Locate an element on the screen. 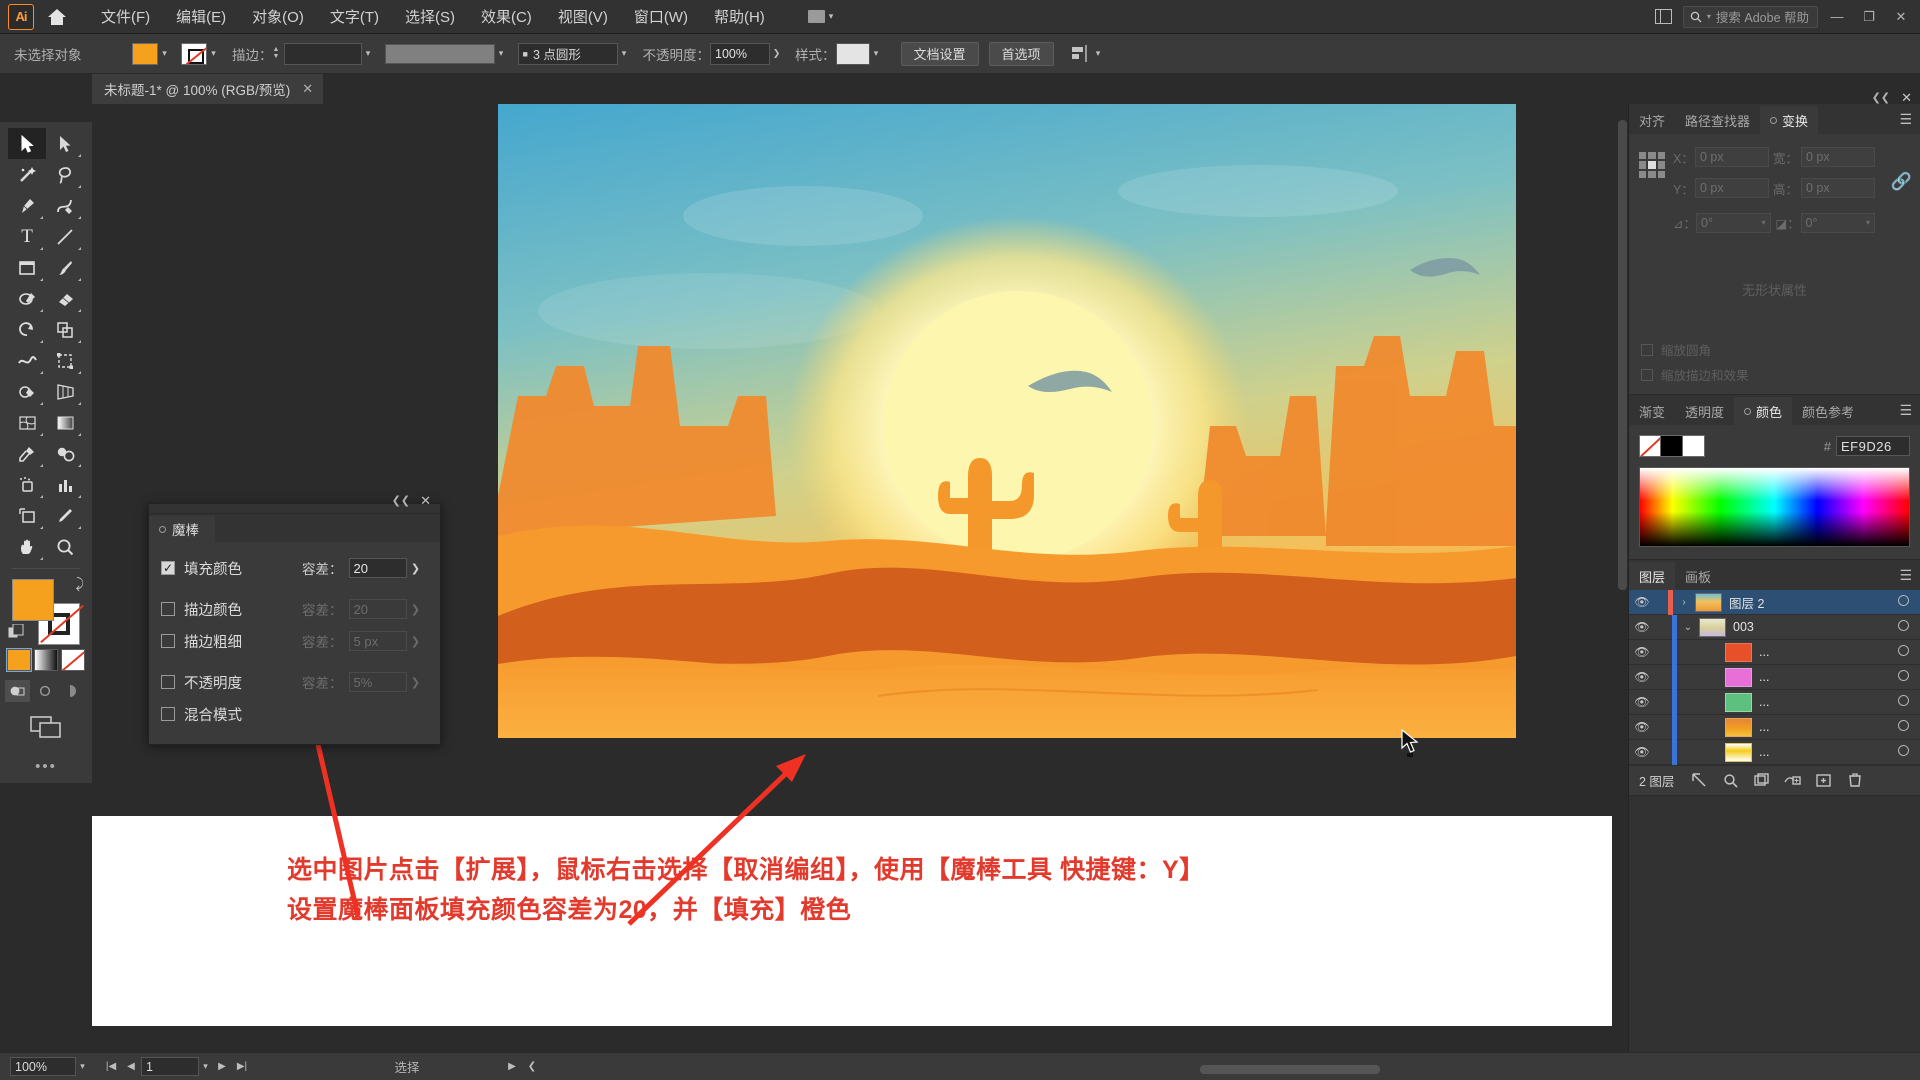 This screenshot has height=1080, width=1920. arrange-documents-button: ▾ is located at coordinates (821, 16).